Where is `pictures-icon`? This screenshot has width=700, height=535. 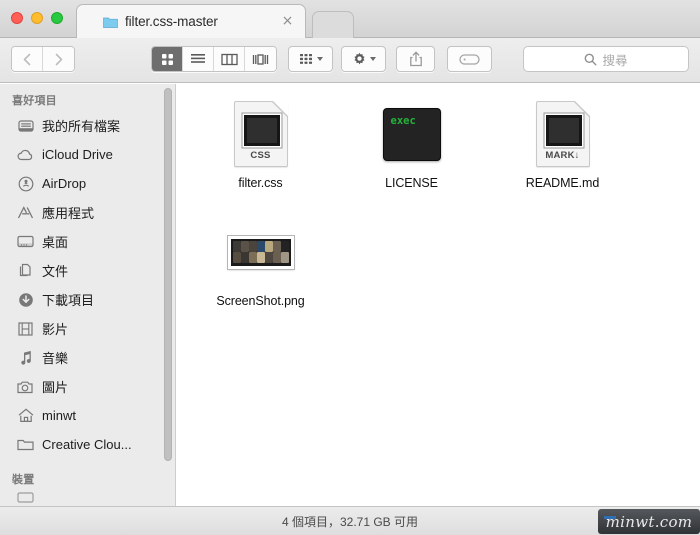
pictures-icon is located at coordinates (25, 386).